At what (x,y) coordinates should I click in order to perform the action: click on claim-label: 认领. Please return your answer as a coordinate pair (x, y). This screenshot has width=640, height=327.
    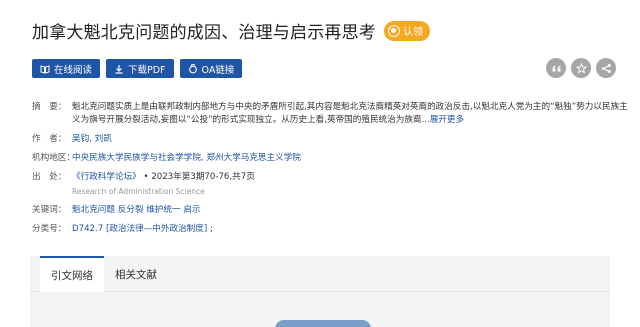
    Looking at the image, I should click on (413, 32).